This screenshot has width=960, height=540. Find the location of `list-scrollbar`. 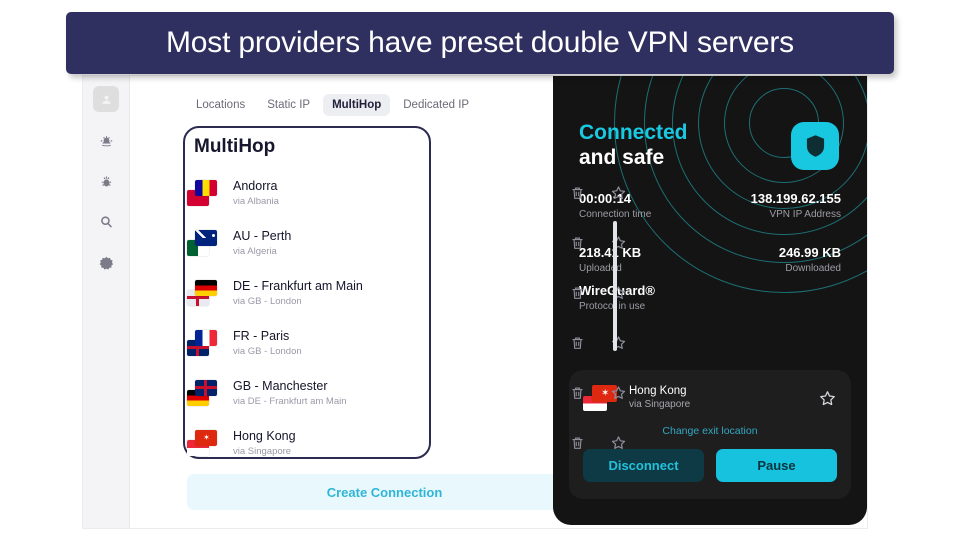

list-scrollbar is located at coordinates (615, 286).